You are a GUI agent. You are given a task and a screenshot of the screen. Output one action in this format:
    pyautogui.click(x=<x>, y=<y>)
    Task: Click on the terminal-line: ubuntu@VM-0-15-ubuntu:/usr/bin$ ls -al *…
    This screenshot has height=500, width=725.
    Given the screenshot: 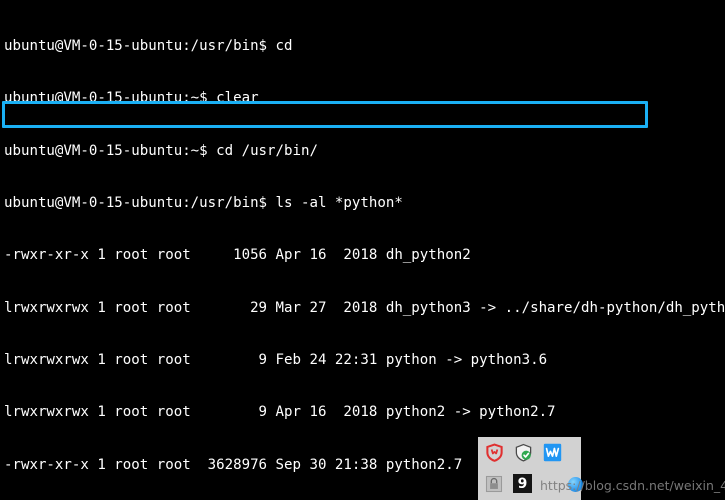 What is the action you would take?
    pyautogui.click(x=203, y=202)
    